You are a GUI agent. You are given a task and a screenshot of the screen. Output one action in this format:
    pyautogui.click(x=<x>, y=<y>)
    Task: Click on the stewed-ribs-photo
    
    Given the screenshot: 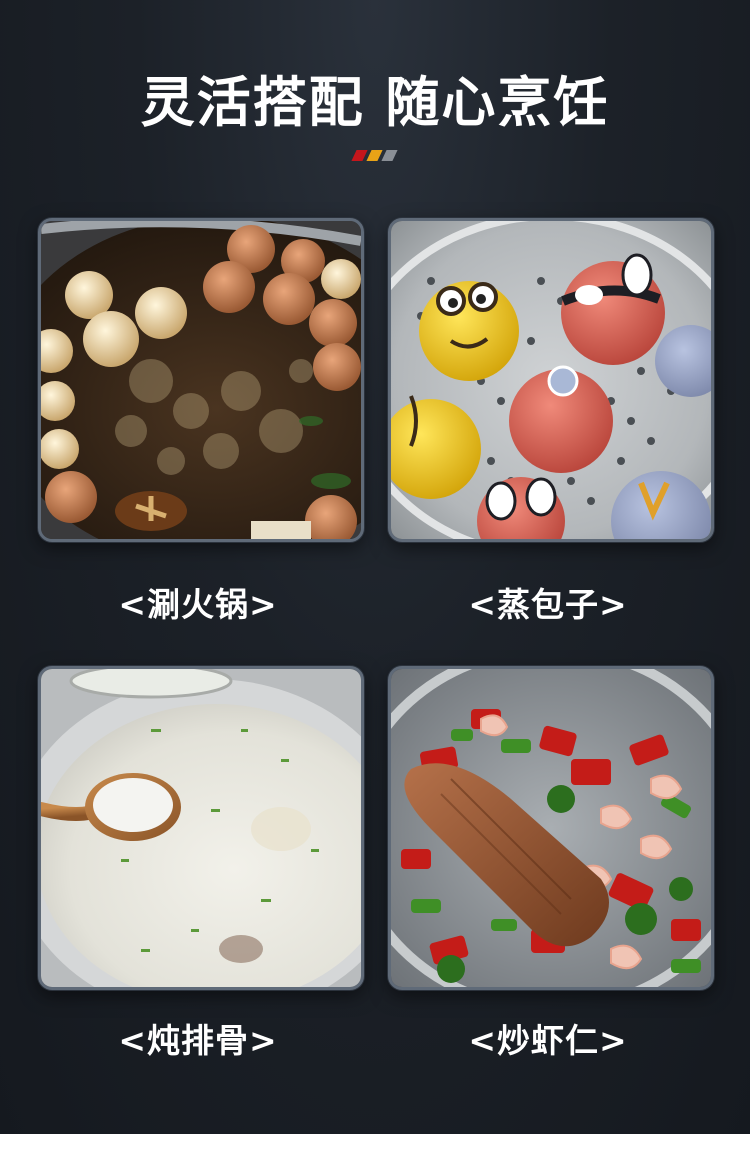 What is the action you would take?
    pyautogui.click(x=201, y=828)
    